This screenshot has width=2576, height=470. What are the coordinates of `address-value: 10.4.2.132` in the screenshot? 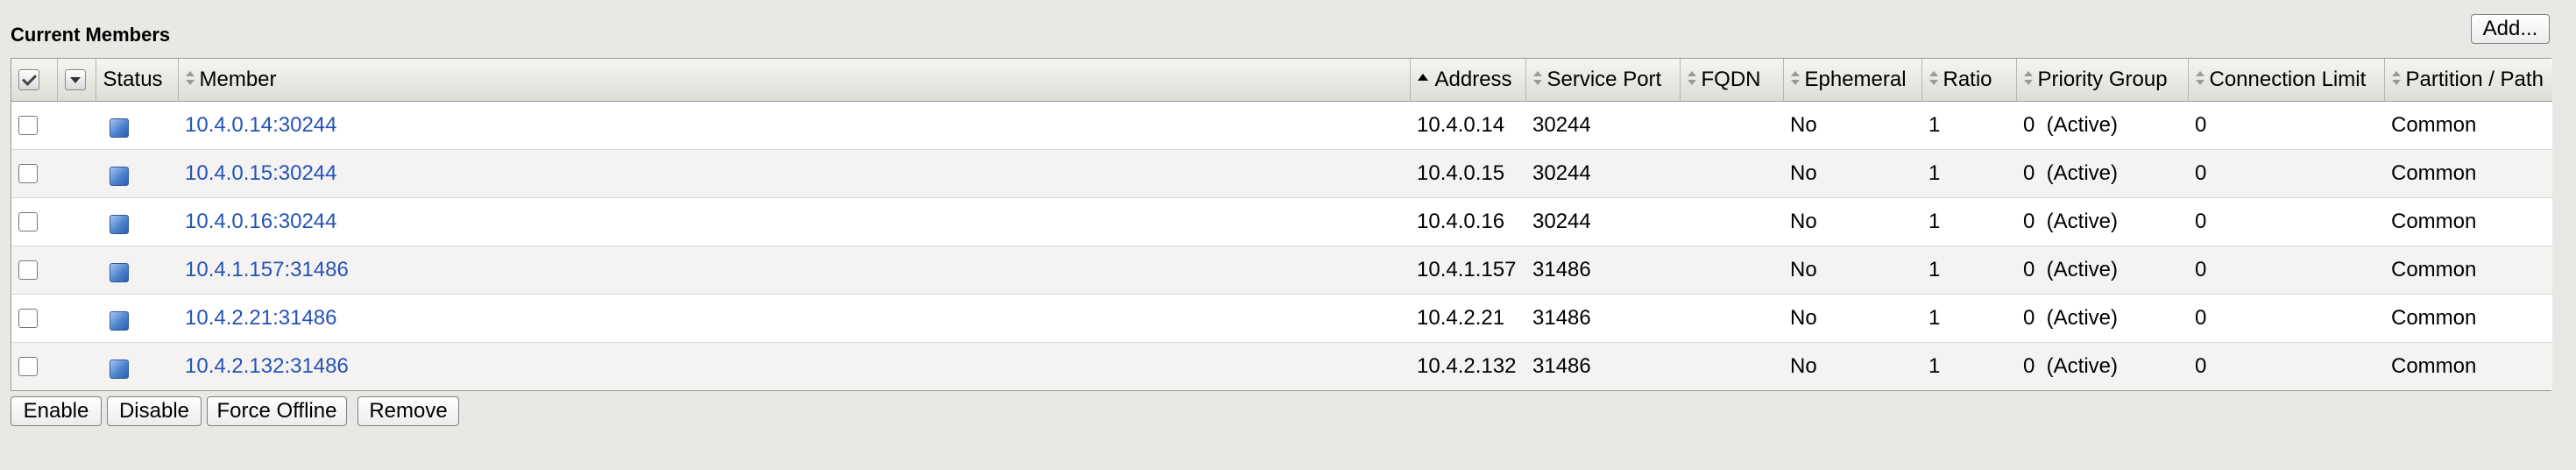 It's located at (1467, 366).